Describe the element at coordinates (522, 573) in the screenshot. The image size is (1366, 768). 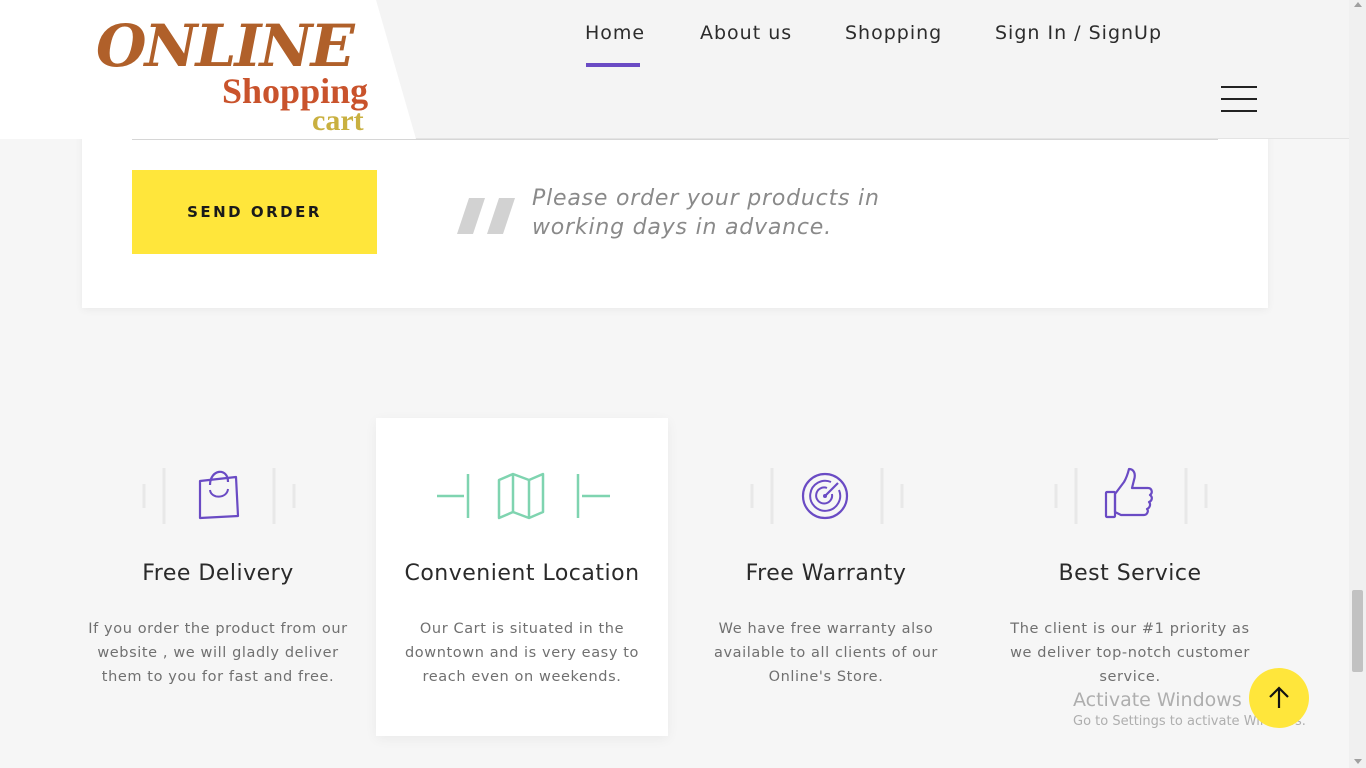
I see `feature-title: Convenient Location` at that location.